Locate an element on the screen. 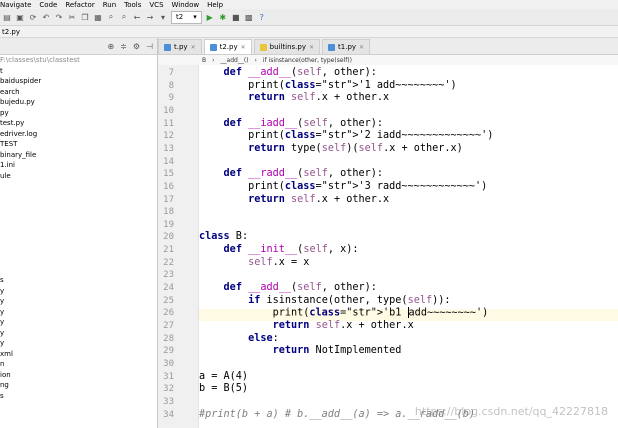 The width and height of the screenshot is (618, 428). nav-back-icon: ← is located at coordinates (137, 17).